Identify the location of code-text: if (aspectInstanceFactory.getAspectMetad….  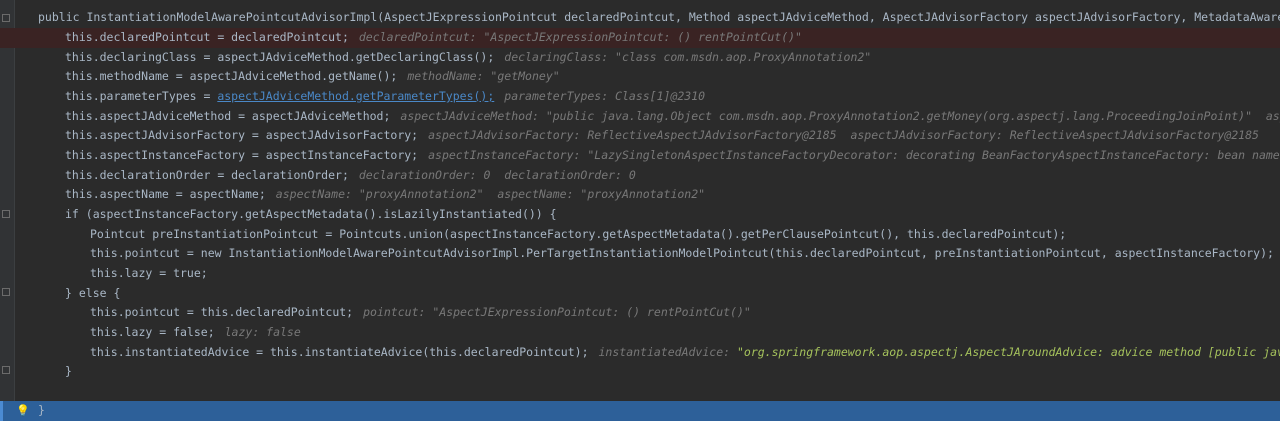
(311, 214).